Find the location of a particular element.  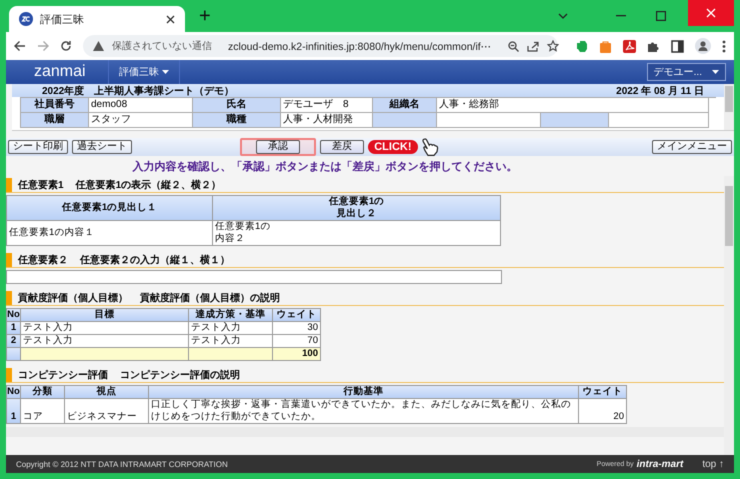

puzzle-icon is located at coordinates (653, 46).